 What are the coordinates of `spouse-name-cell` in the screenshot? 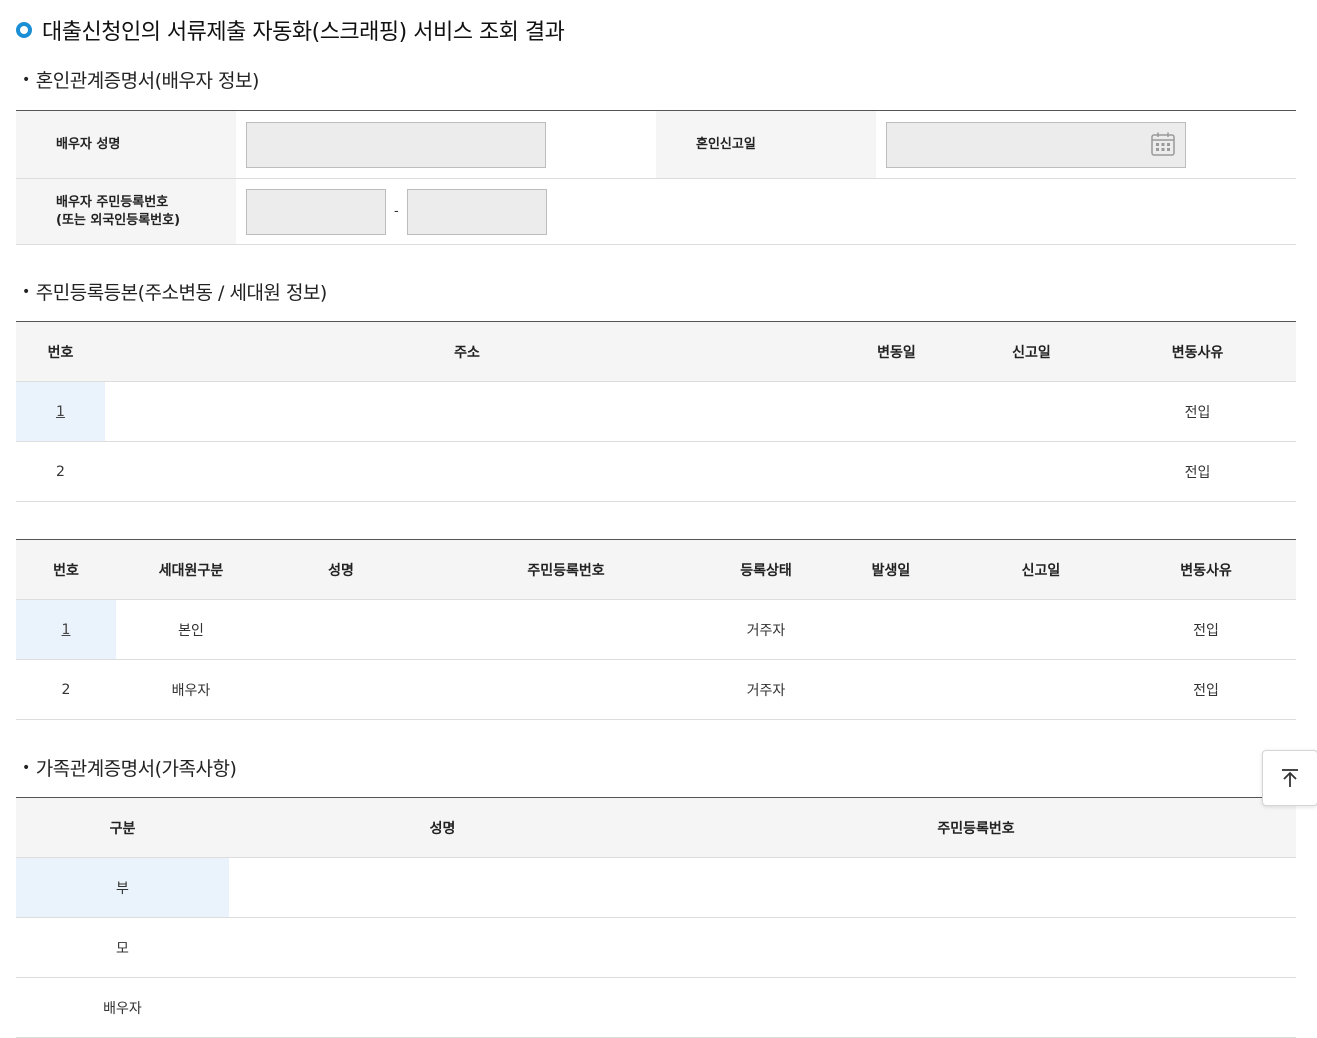 It's located at (446, 144).